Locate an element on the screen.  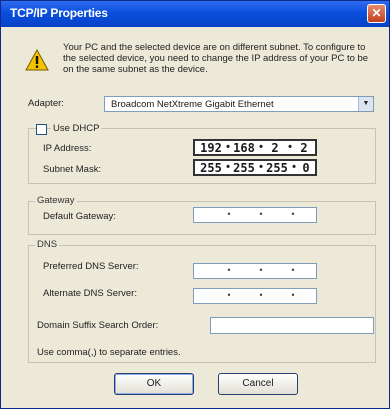
mask-octet-2: 255 is located at coordinates (244, 168).